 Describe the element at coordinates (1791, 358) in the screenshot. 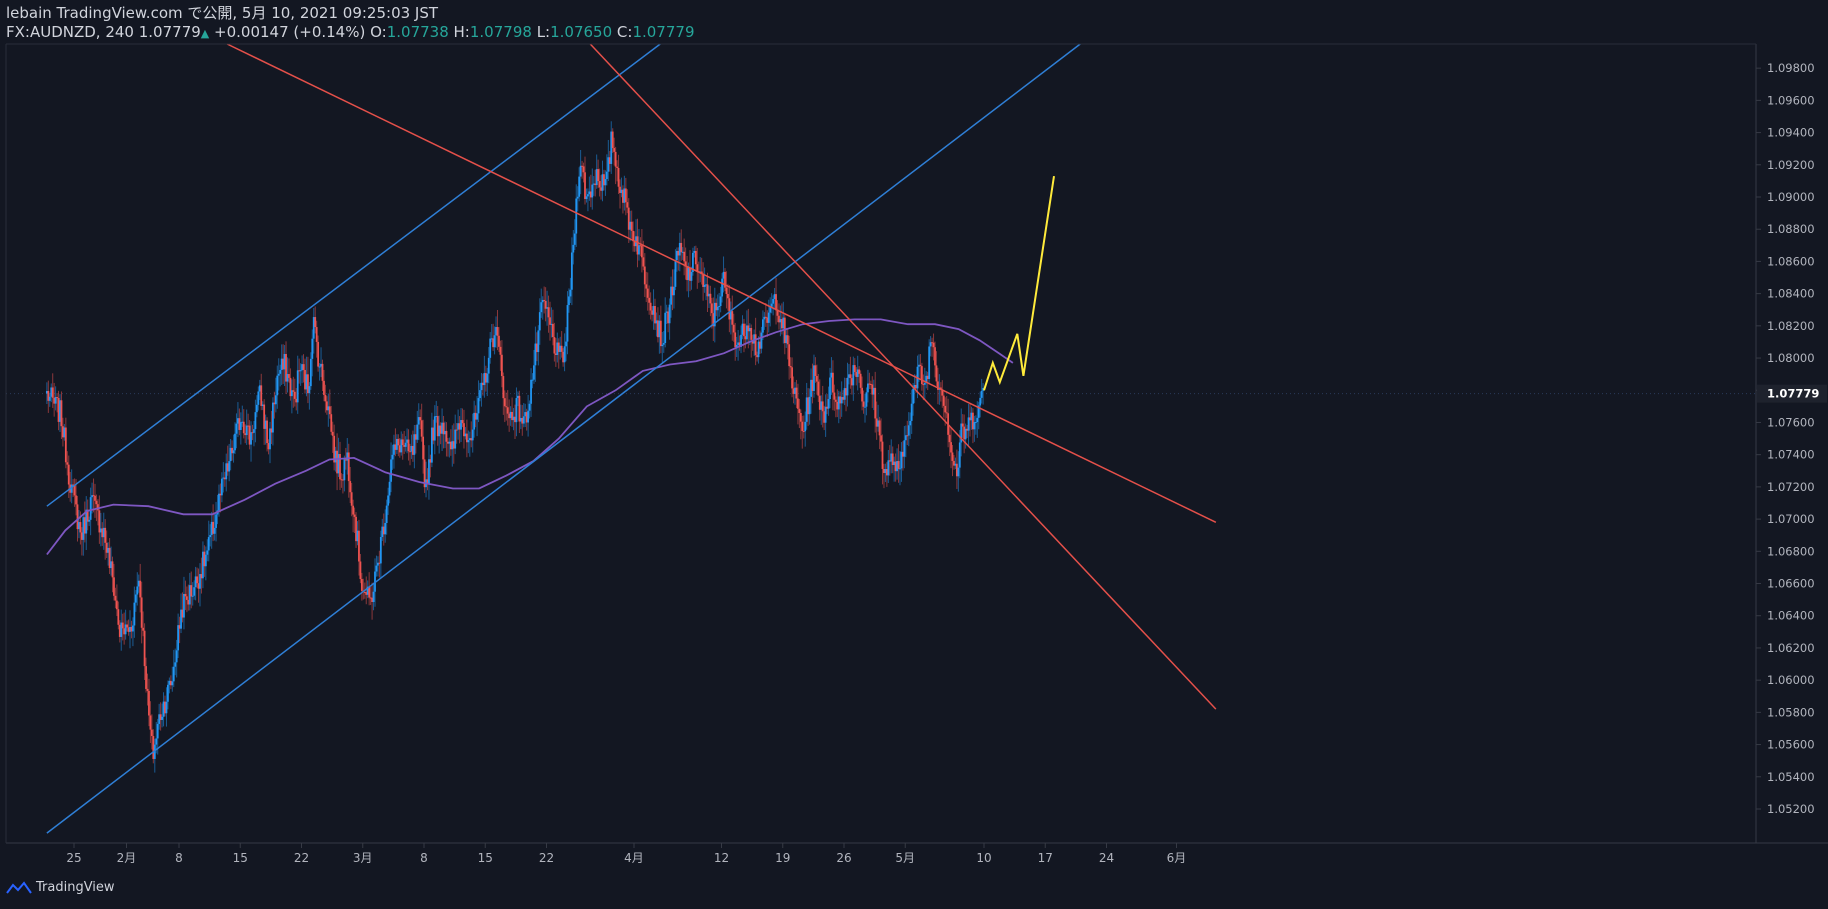

I see `y-tick-label: 1.08000` at that location.